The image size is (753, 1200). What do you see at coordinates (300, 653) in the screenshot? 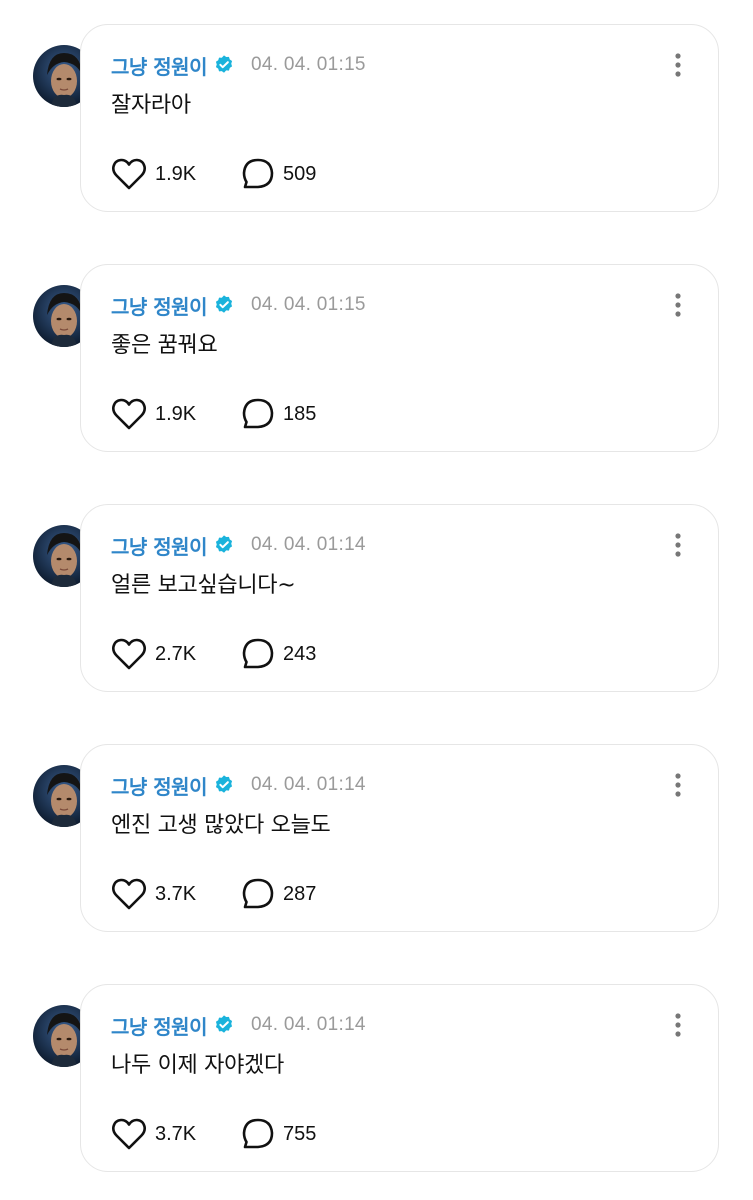
I see `comment-count: 243` at bounding box center [300, 653].